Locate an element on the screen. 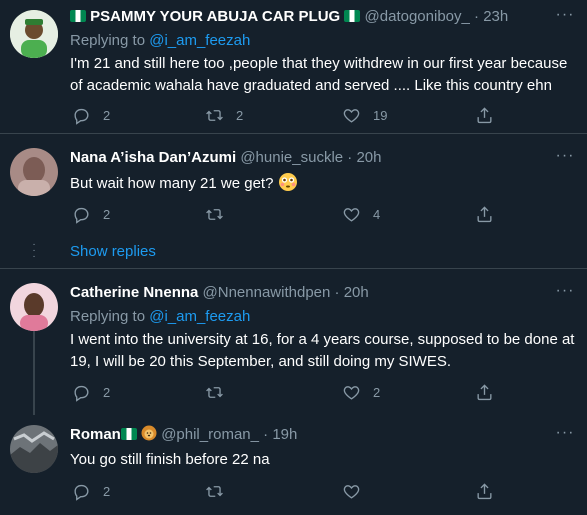 The width and height of the screenshot is (587, 515). like-button: 4 is located at coordinates (361, 214).